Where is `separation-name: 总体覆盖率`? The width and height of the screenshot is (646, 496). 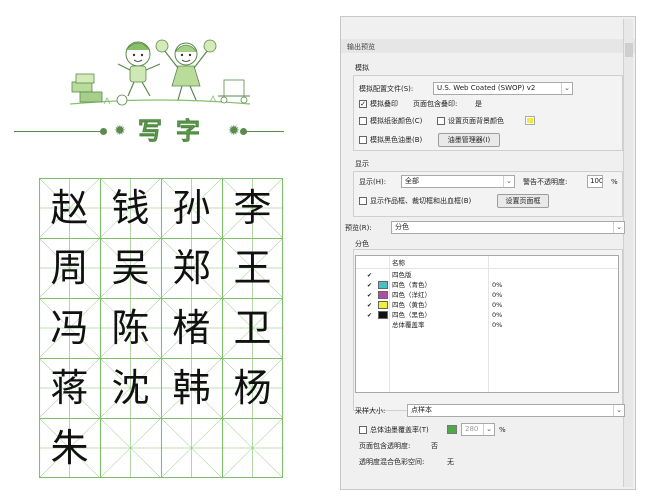
separation-name: 总体覆盖率 is located at coordinates (408, 325).